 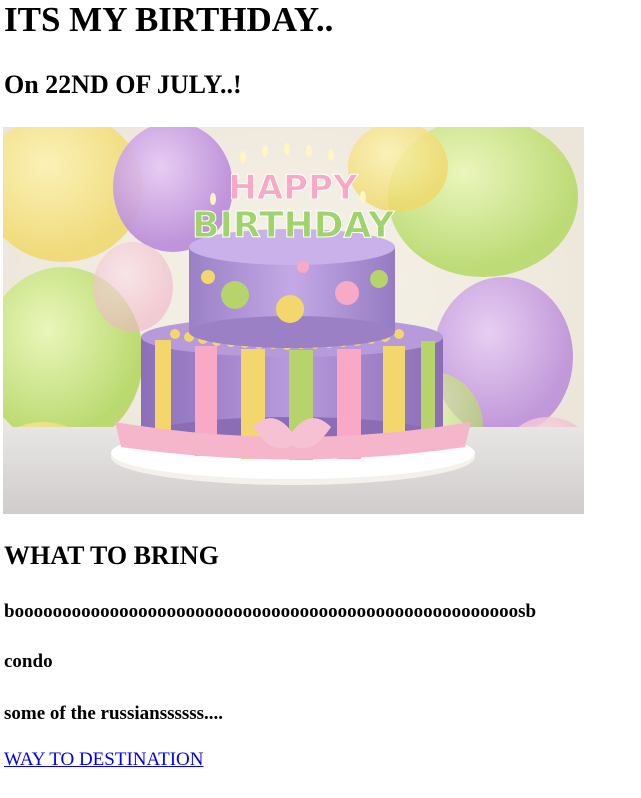 I want to click on bring-item: condo, so click(x=28, y=661).